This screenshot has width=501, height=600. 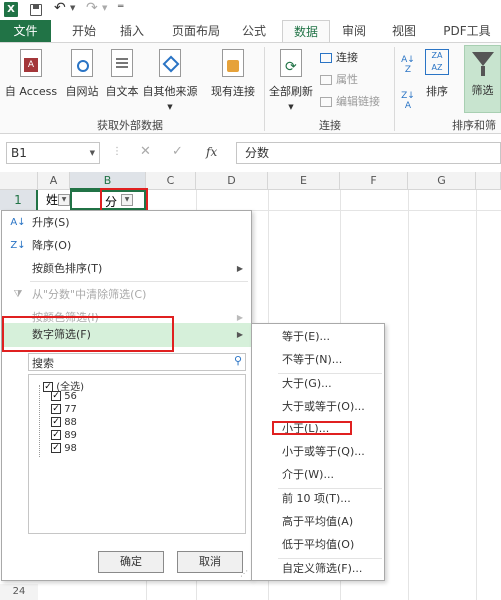 I want to click on tab-formulas: 公式, so click(x=254, y=31).